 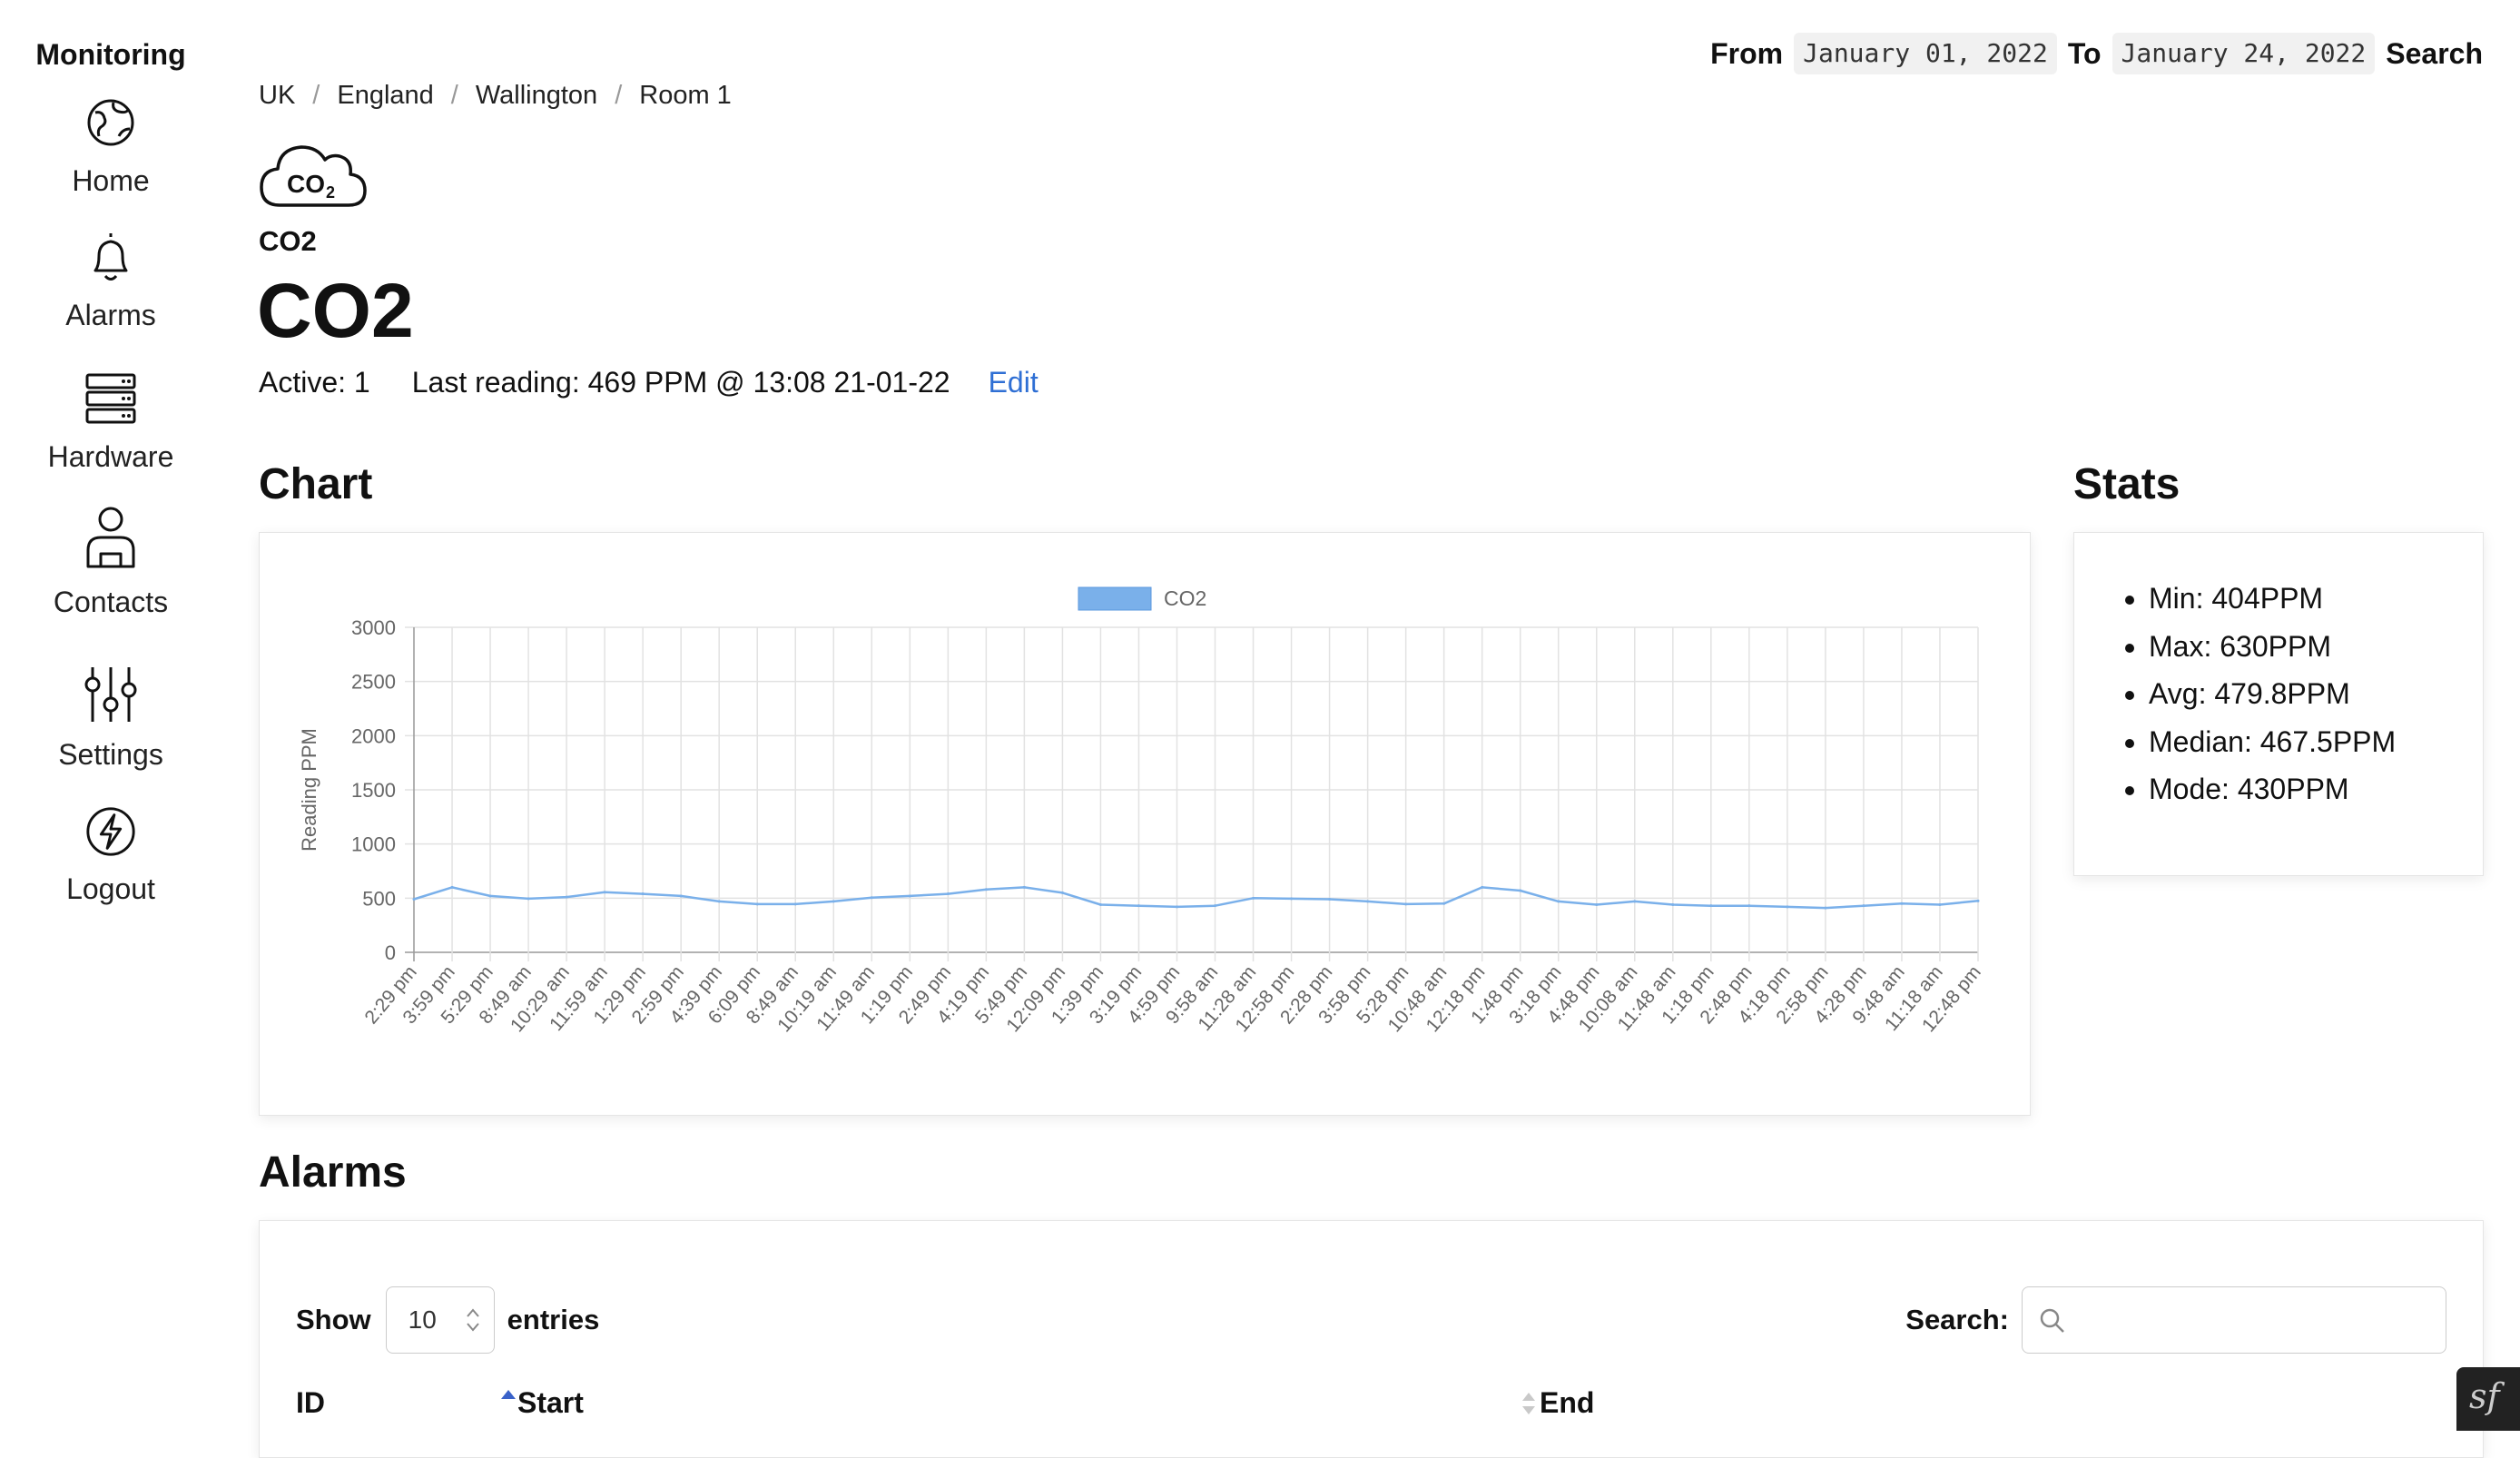 What do you see at coordinates (1957, 1319) in the screenshot?
I see `search-label: Search:` at bounding box center [1957, 1319].